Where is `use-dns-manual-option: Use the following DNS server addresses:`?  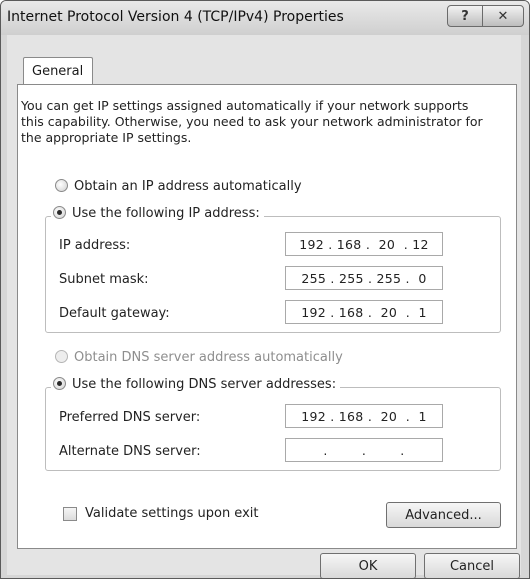 use-dns-manual-option: Use the following DNS server addresses: is located at coordinates (196, 384).